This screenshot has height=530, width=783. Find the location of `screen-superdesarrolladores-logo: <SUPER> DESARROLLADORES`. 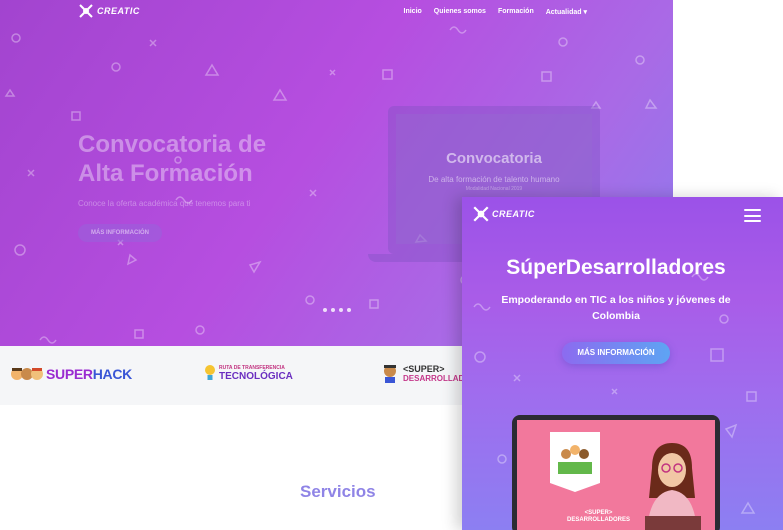

screen-superdesarrolladores-logo: <SUPER> DESARROLLADORES is located at coordinates (598, 517).